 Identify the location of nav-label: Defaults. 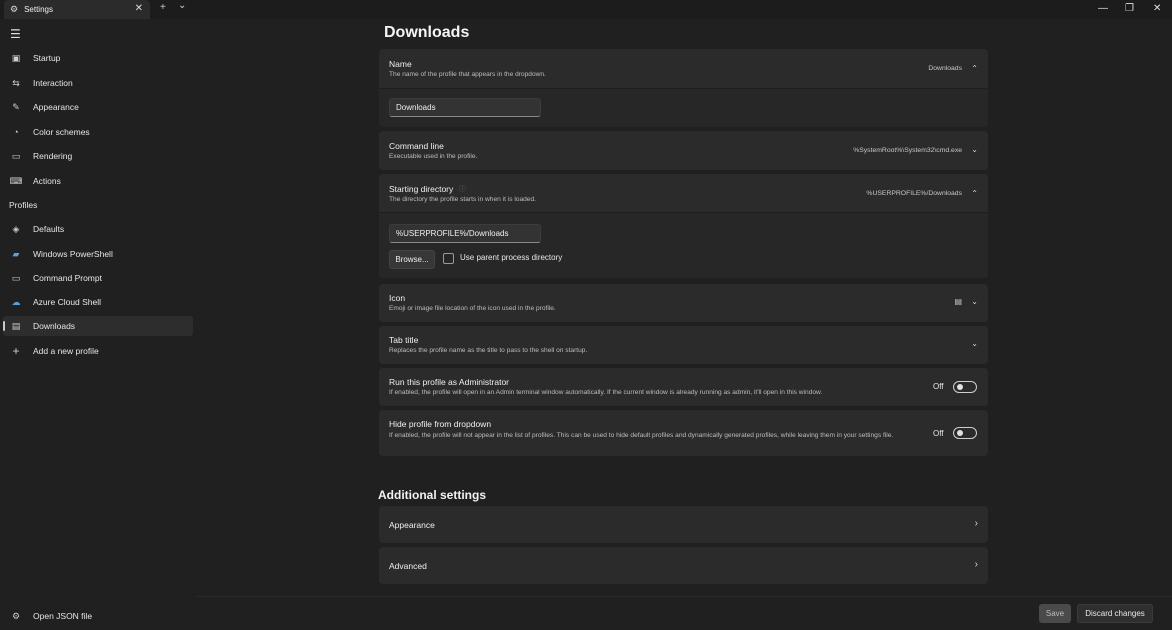
(49, 229).